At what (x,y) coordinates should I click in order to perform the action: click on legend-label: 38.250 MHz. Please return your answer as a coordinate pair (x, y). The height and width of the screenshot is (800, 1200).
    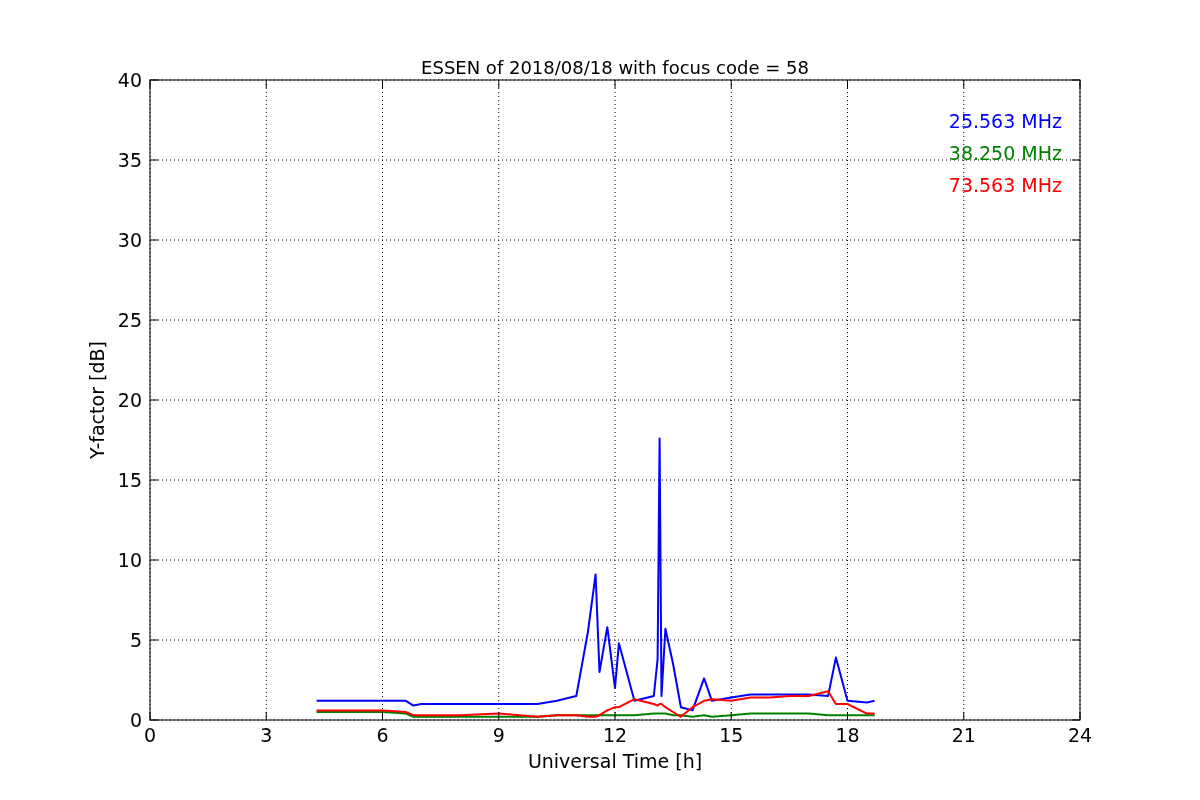
    Looking at the image, I should click on (1005, 153).